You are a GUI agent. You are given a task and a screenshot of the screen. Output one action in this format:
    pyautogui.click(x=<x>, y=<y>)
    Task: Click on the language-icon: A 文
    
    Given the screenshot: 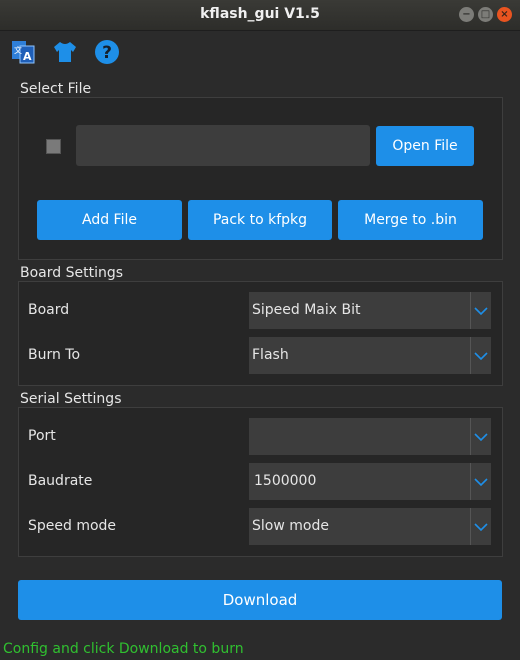 What is the action you would take?
    pyautogui.click(x=23, y=52)
    